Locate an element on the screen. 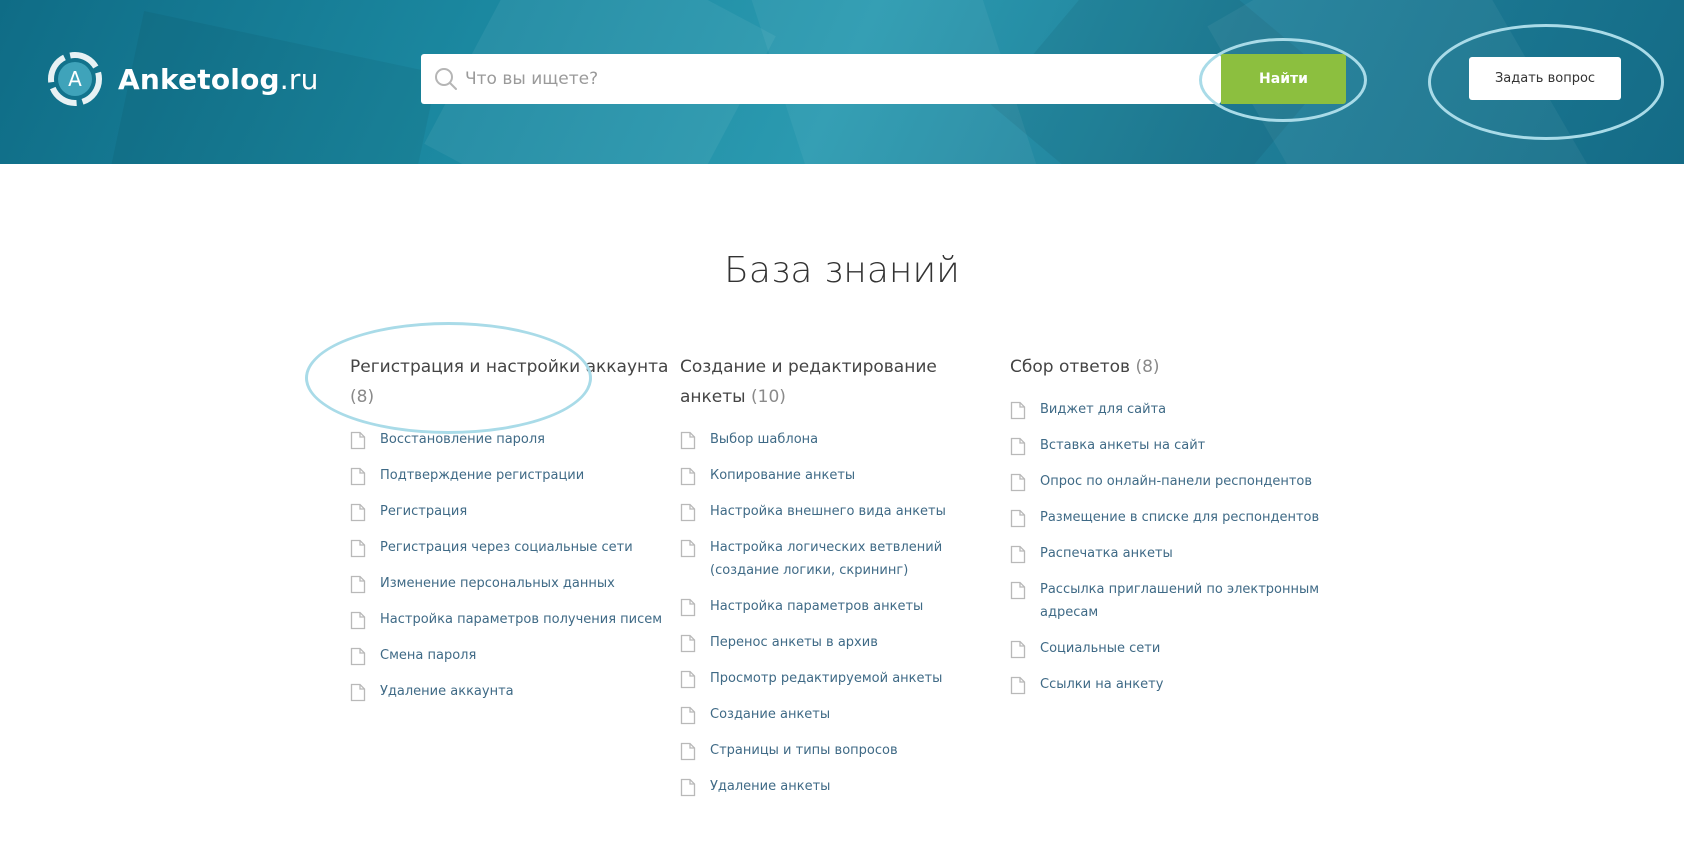  article-link: Копирование анкеты is located at coordinates (840, 476).